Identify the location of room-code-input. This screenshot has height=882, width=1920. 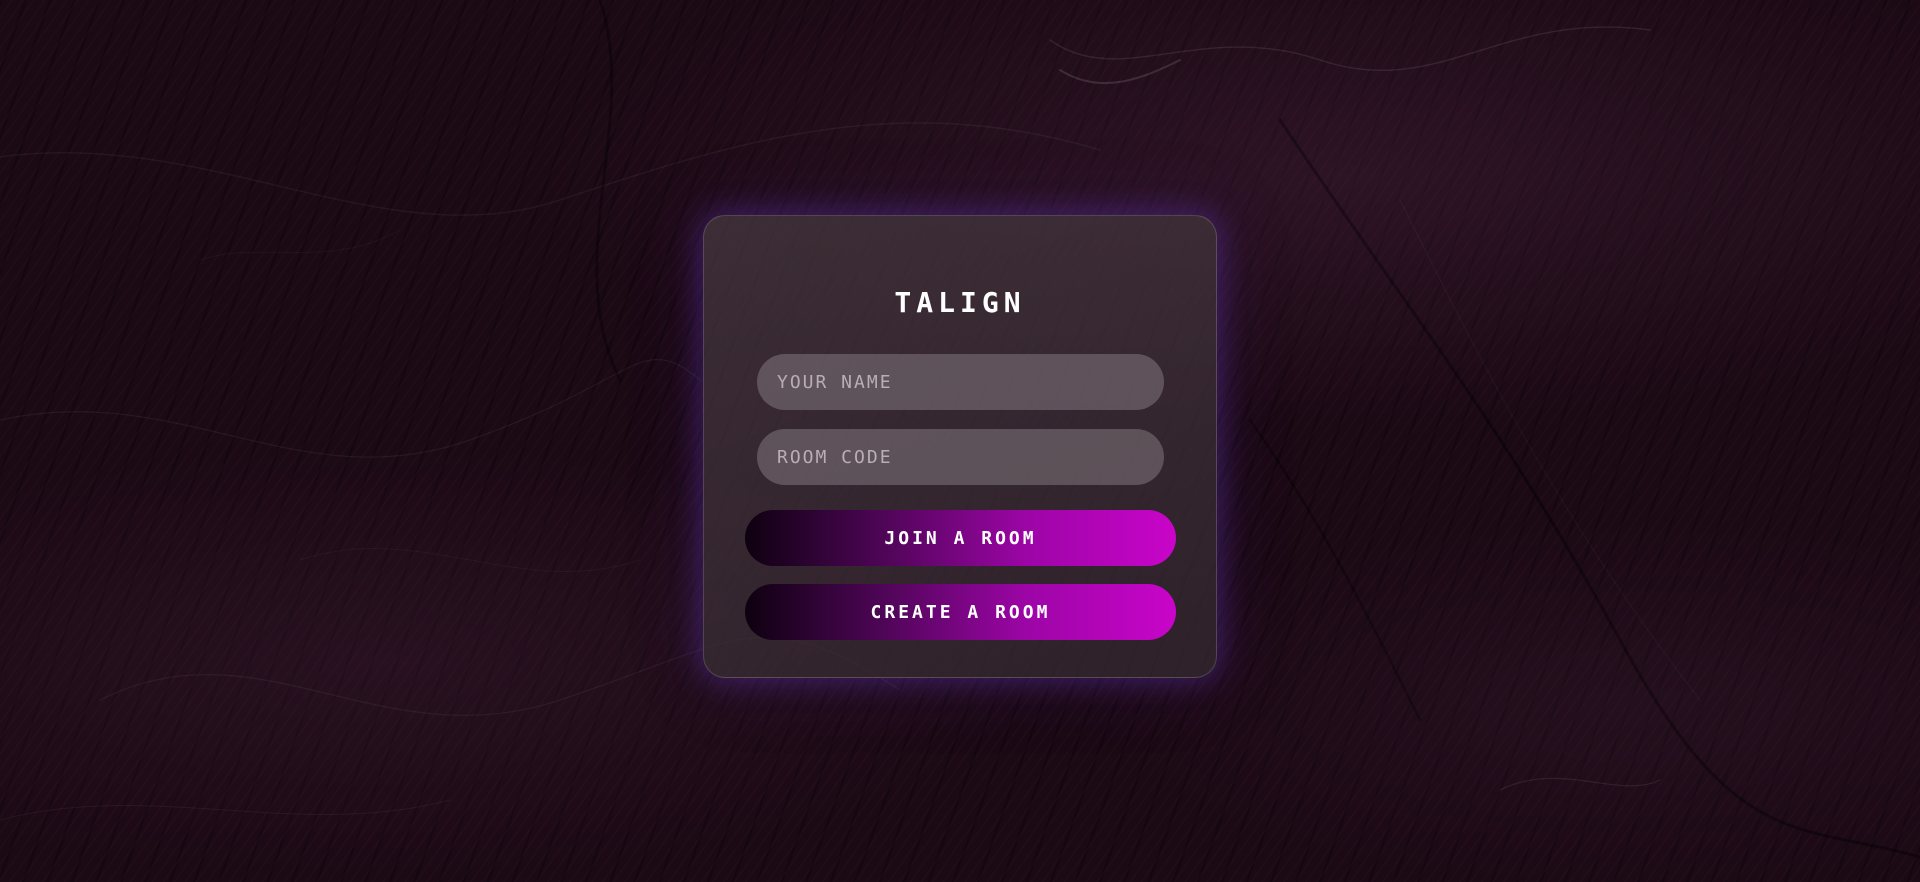
(960, 457).